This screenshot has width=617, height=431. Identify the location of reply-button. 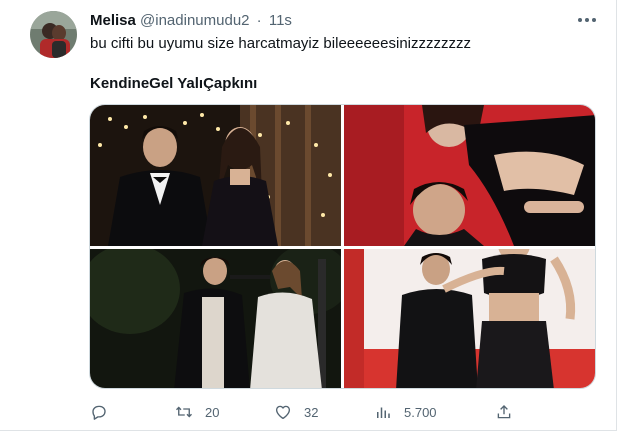
(105, 412).